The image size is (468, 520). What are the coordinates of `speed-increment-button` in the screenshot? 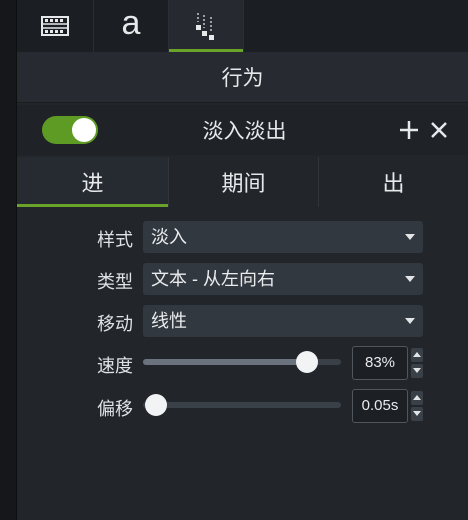 It's located at (417, 355).